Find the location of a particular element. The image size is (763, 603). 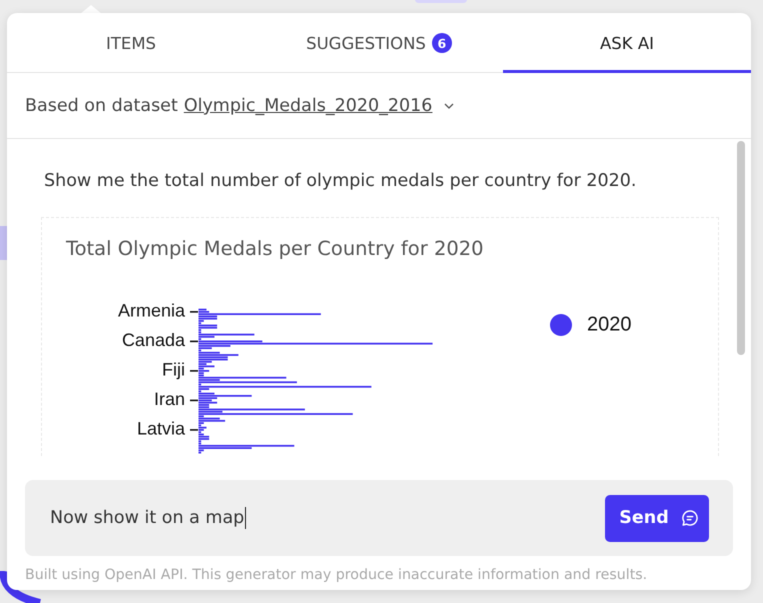

dataset-label: Based on dataset is located at coordinates (101, 106).